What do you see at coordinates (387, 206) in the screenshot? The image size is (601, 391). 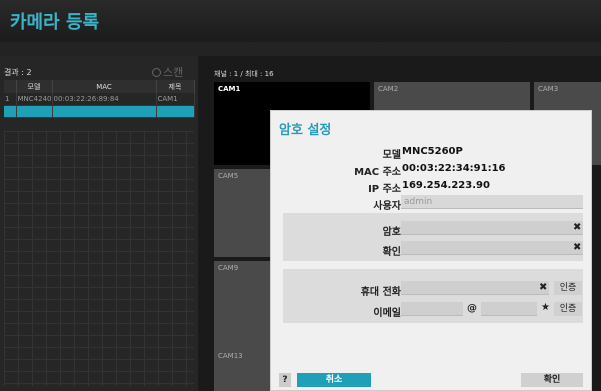 I see `user-label: 사용자` at bounding box center [387, 206].